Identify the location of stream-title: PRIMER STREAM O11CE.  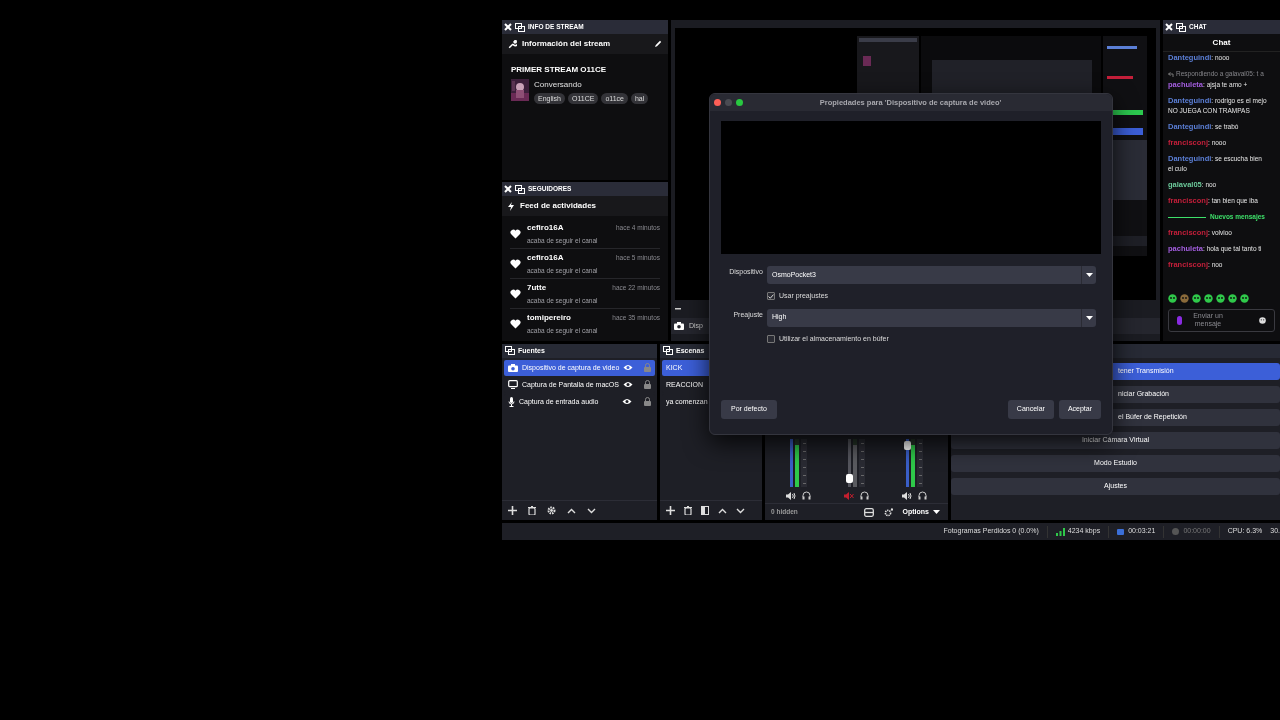
(559, 70).